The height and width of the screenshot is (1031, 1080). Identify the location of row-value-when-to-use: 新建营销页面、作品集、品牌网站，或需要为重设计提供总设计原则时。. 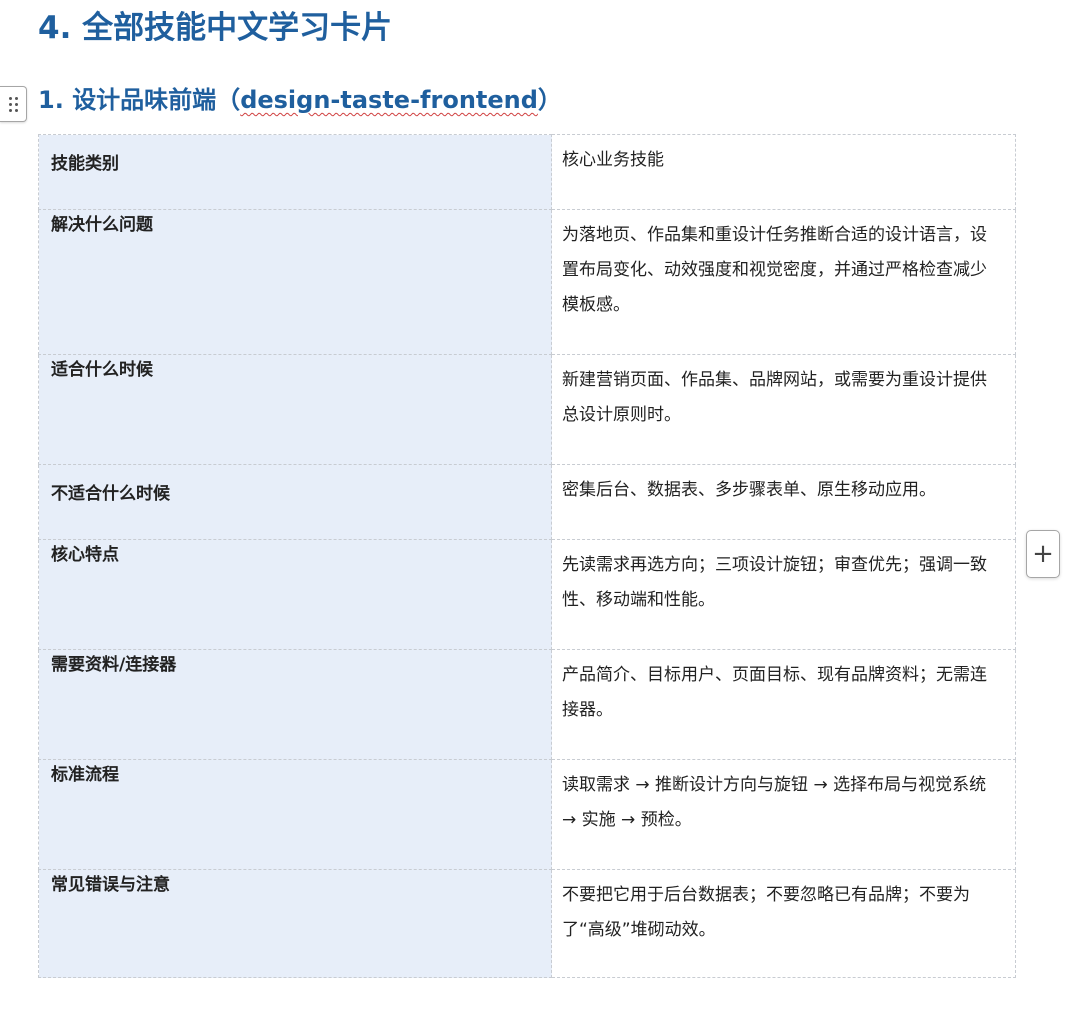
(783, 409).